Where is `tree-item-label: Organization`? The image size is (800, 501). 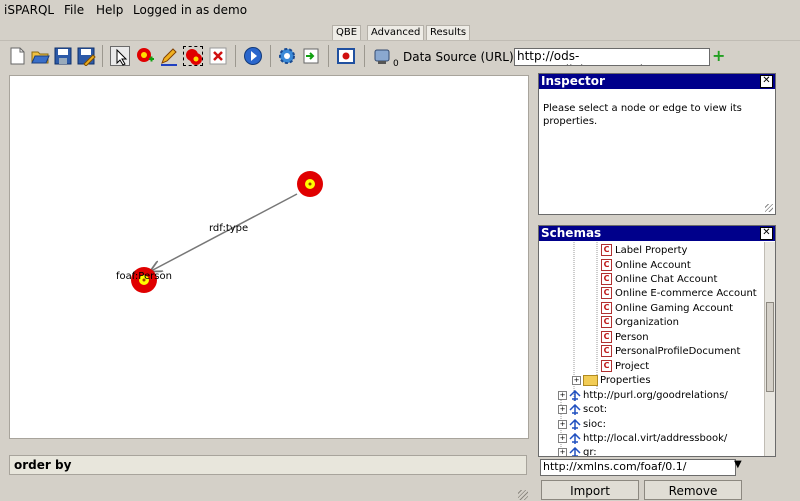 tree-item-label: Organization is located at coordinates (647, 322).